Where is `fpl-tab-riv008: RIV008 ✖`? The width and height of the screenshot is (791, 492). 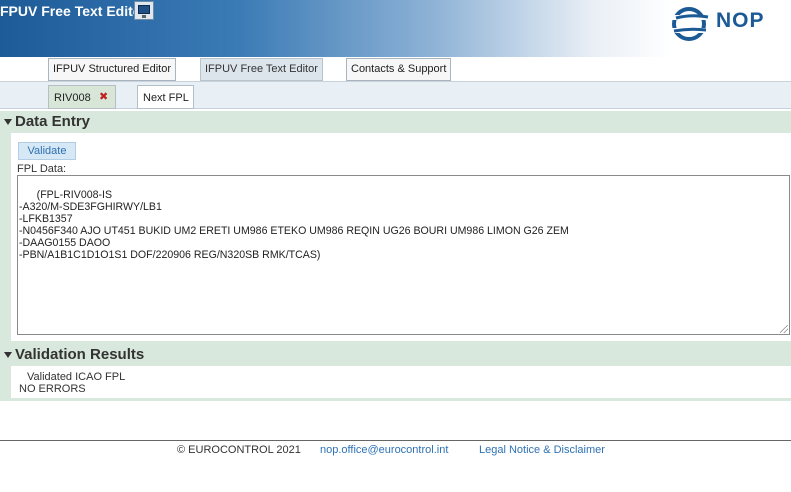
fpl-tab-riv008: RIV008 ✖ is located at coordinates (82, 97).